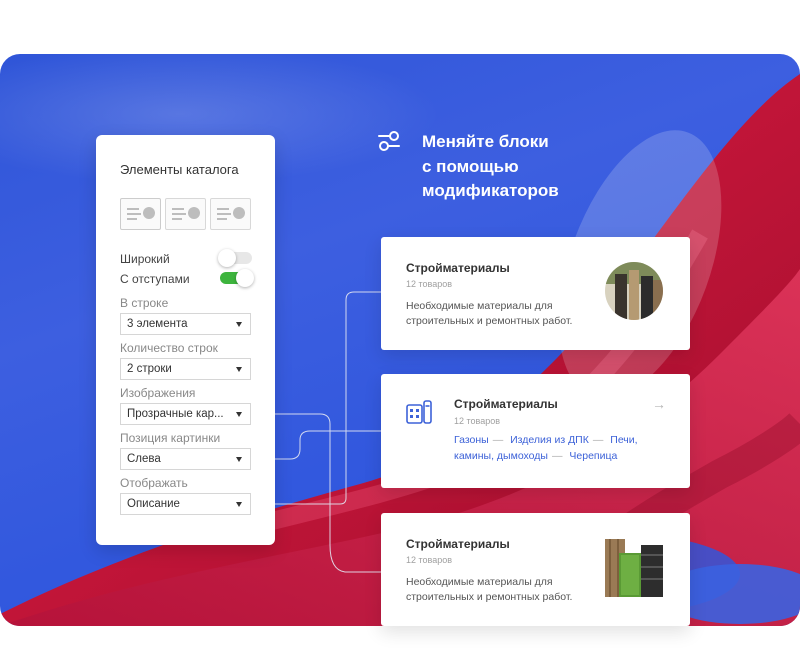 Image resolution: width=800 pixels, height=660 pixels. I want to click on field-label-images: Изображения, so click(158, 393).